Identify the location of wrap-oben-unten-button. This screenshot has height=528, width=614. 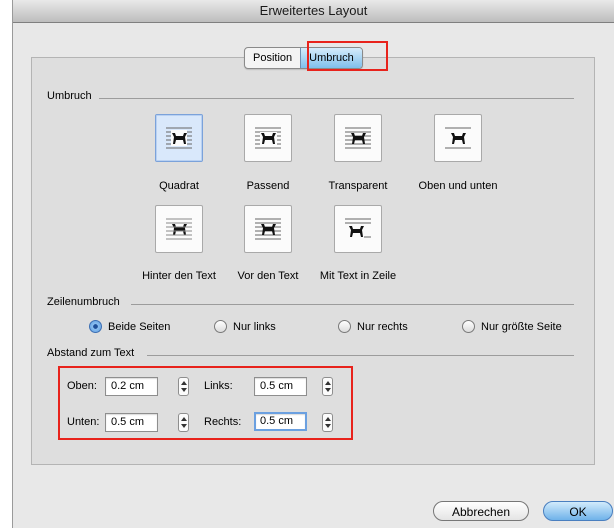
(458, 138).